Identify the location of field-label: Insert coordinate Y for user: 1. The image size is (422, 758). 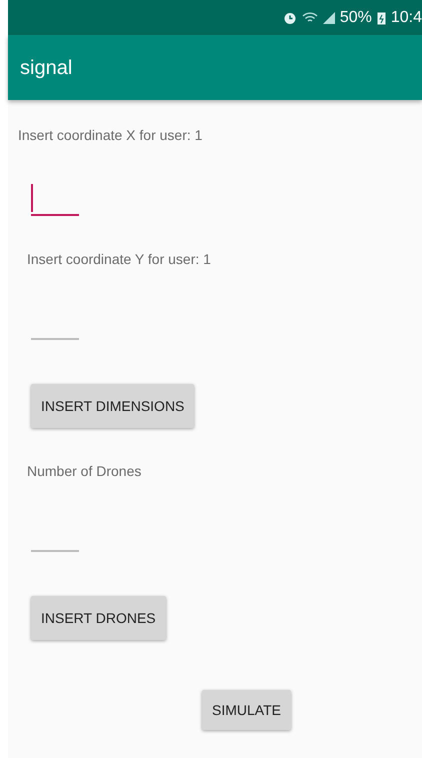
(119, 259).